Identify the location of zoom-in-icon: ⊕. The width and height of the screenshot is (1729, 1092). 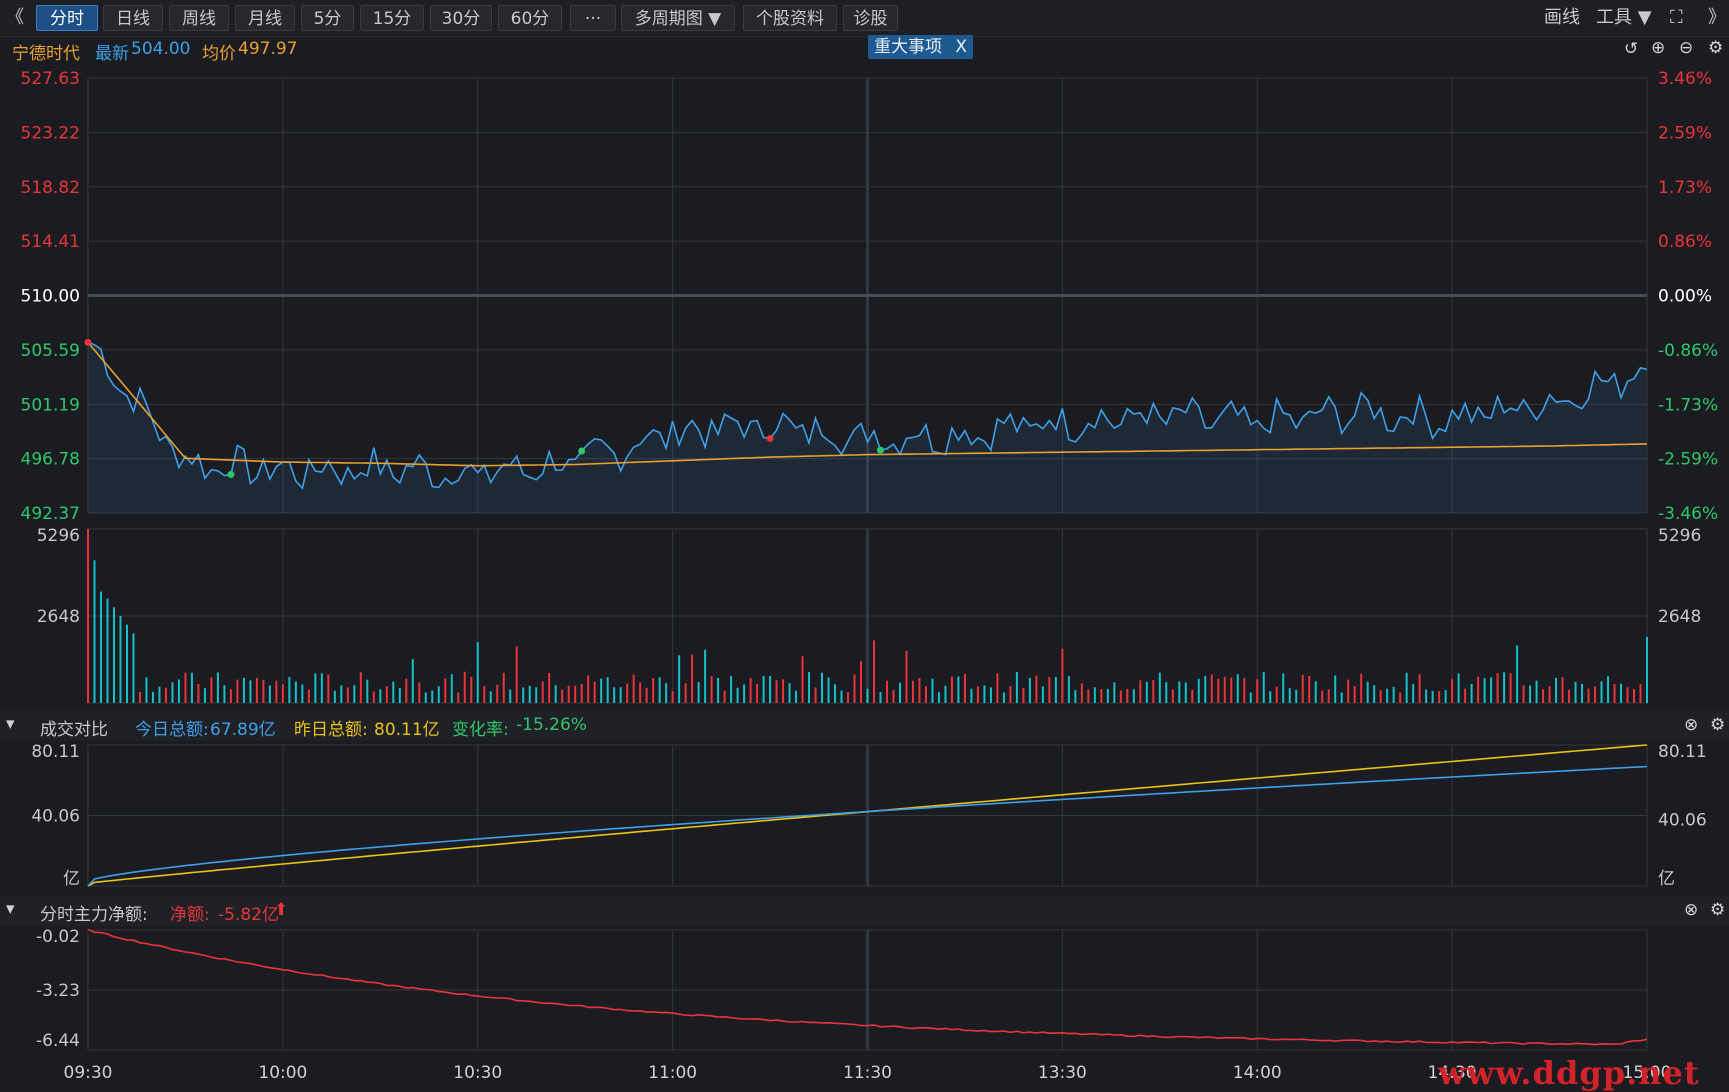
(1658, 48).